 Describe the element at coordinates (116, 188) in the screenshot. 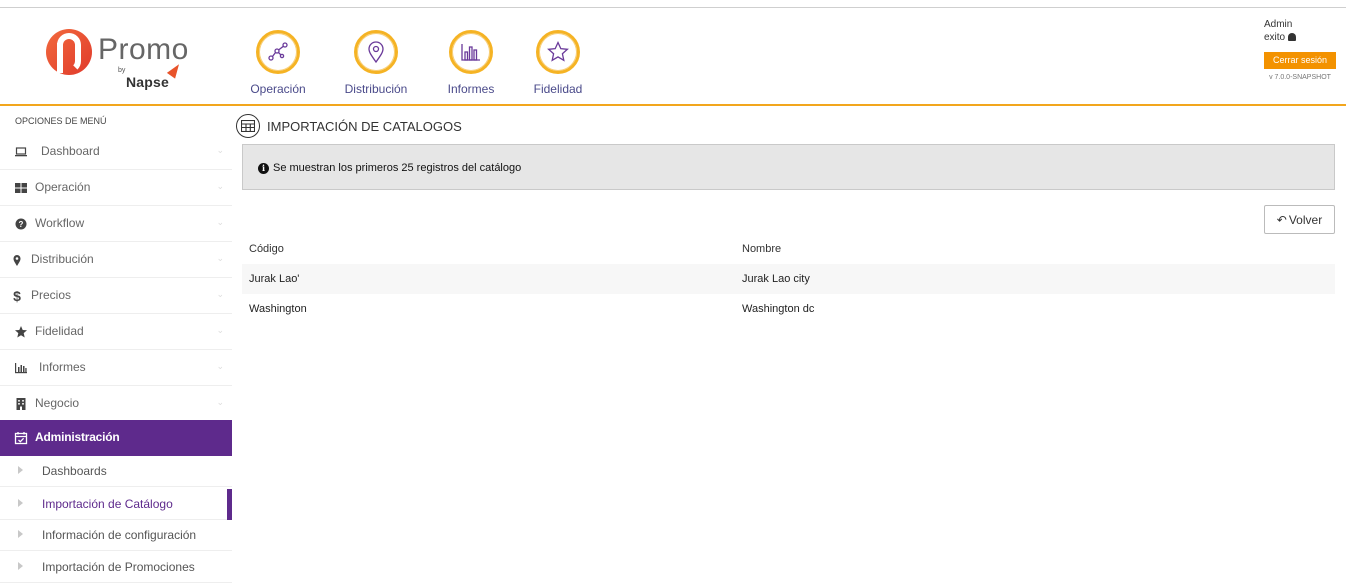

I see `sidebar-item-operacion: Operación ⌄` at that location.